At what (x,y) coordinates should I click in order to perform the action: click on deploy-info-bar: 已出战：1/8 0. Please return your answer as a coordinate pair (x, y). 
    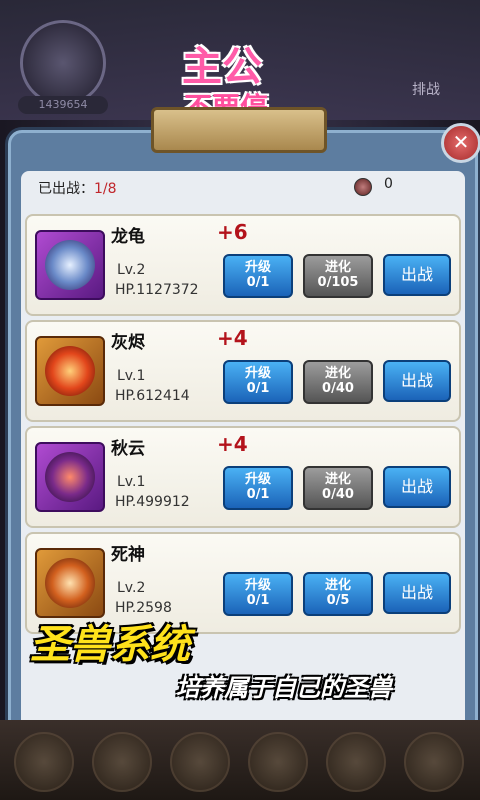
    Looking at the image, I should click on (240, 186).